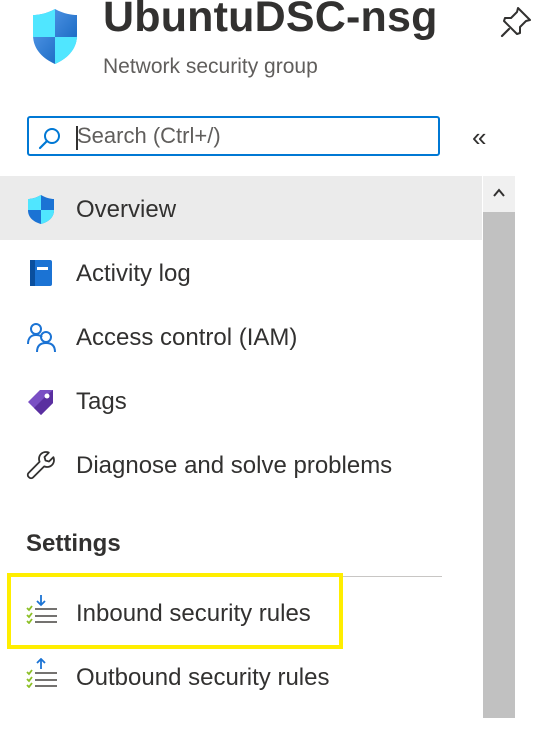 Image resolution: width=535 pixels, height=730 pixels. Describe the element at coordinates (187, 337) in the screenshot. I see `menu-item-label: Access control (IAM)` at that location.